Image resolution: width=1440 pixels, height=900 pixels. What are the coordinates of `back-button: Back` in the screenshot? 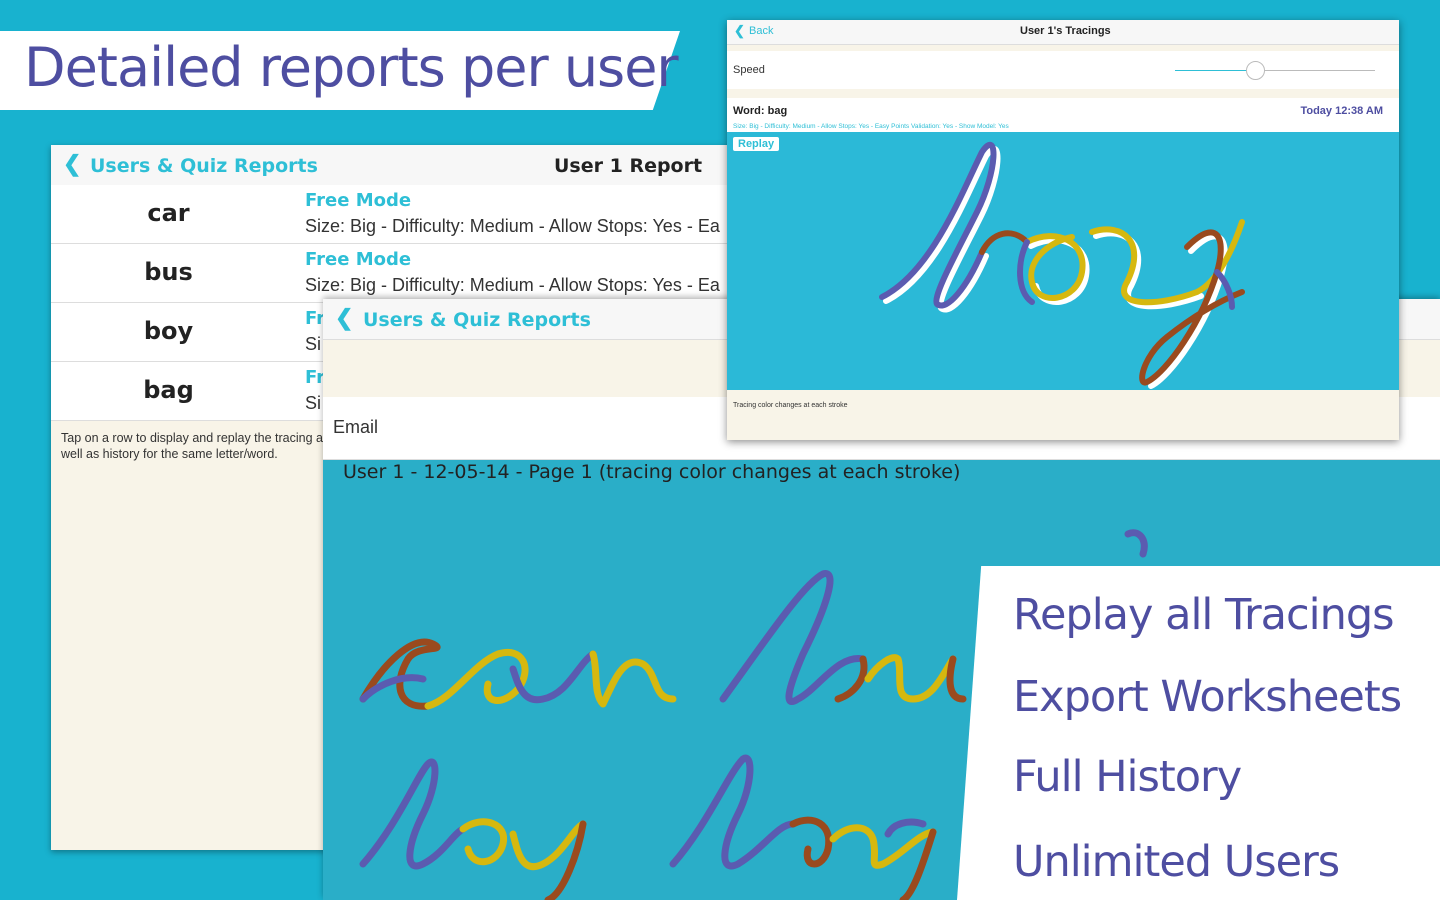 It's located at (761, 31).